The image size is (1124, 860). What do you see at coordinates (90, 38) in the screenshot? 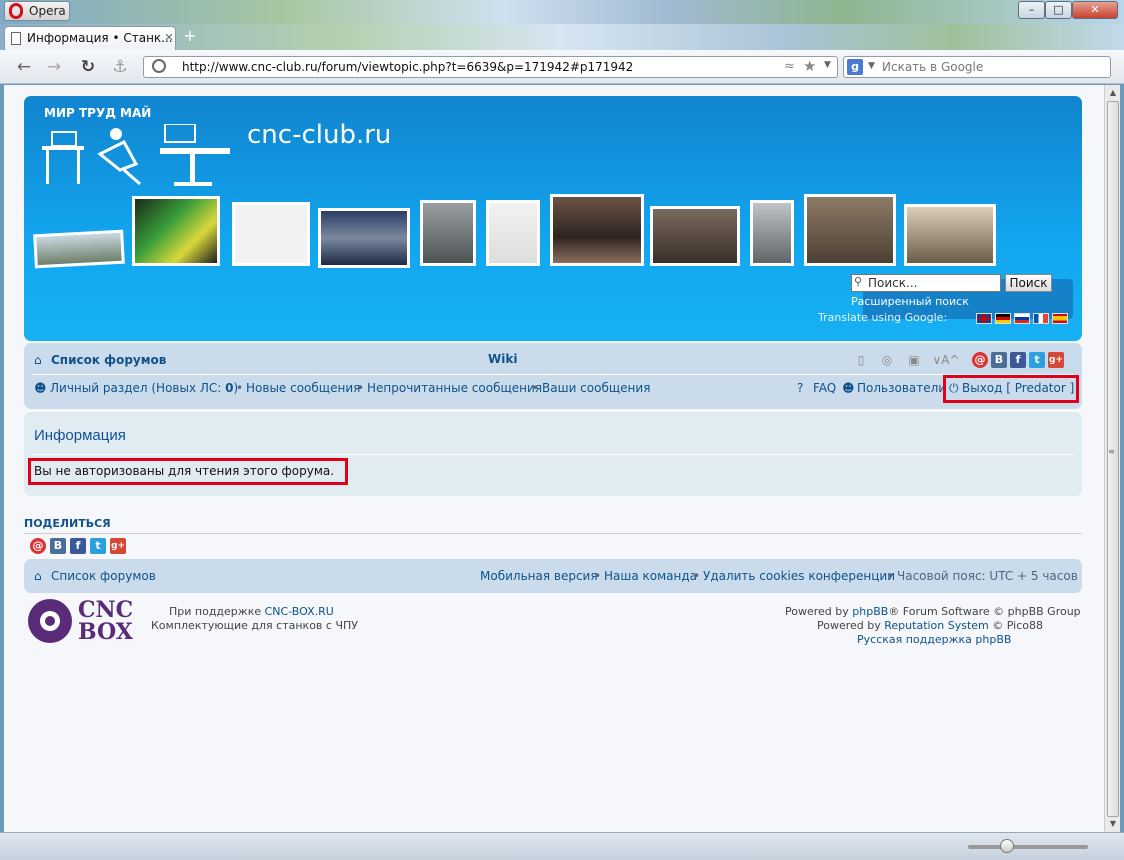
I see `tab-active: Информация • Станк... ✕` at bounding box center [90, 38].